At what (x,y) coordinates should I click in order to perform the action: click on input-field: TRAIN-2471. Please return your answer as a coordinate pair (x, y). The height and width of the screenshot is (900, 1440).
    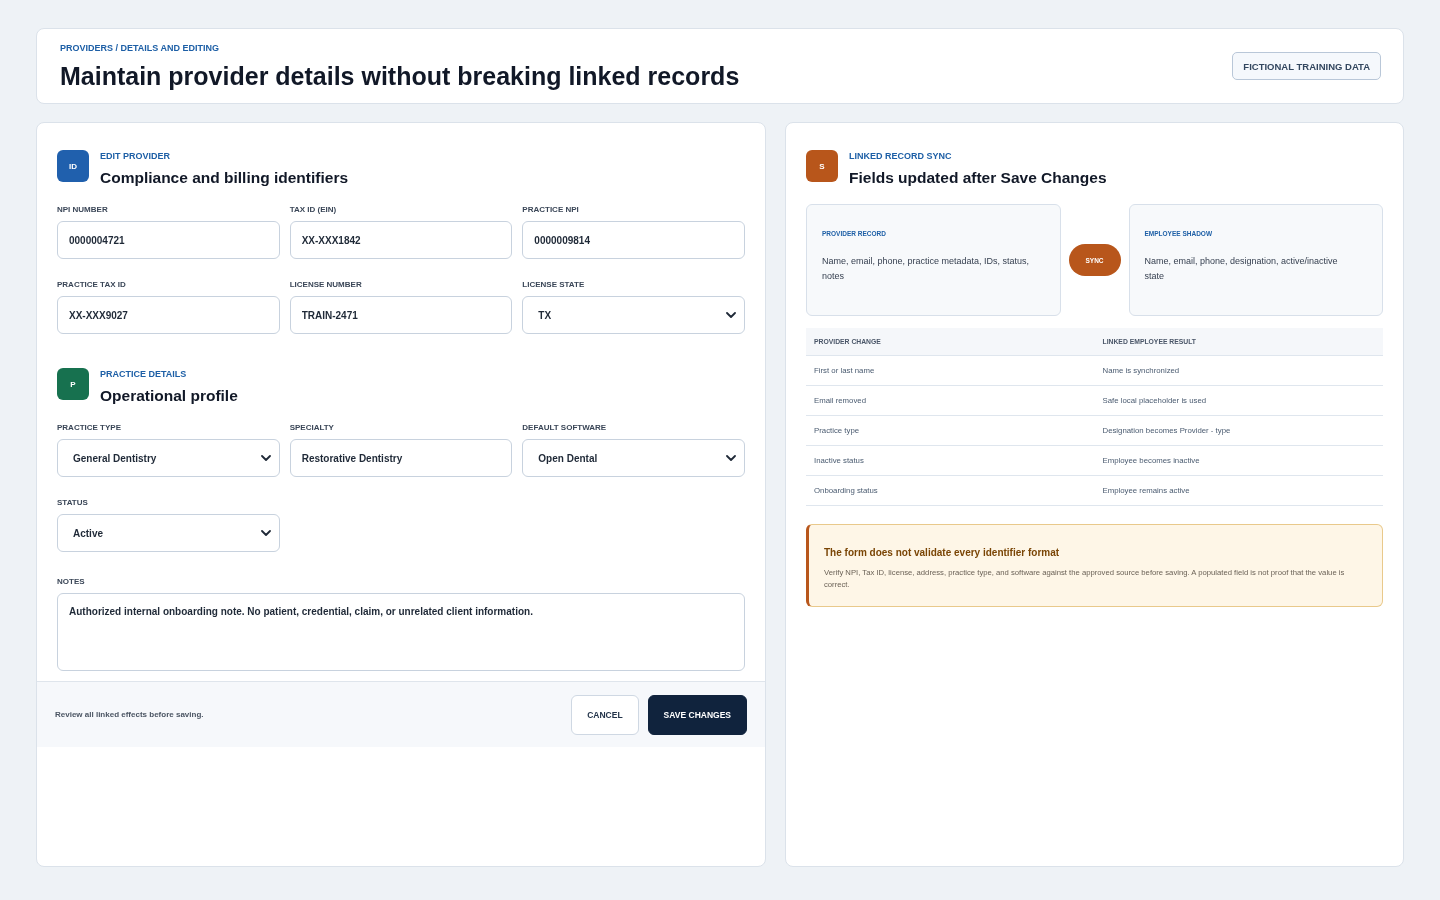
    Looking at the image, I should click on (401, 315).